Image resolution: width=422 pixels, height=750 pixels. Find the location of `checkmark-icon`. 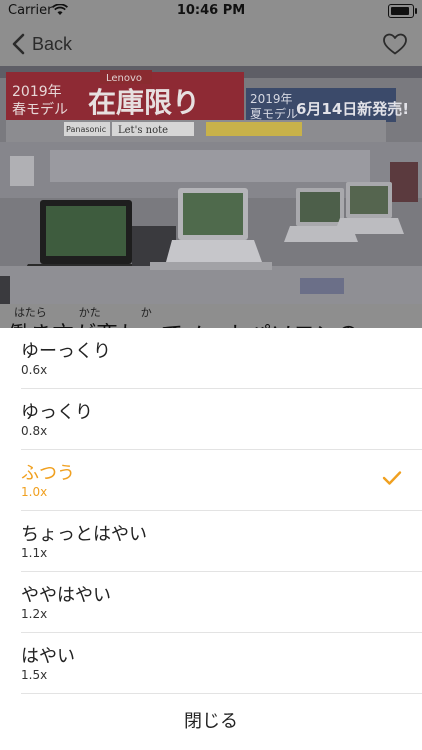

checkmark-icon is located at coordinates (392, 478).